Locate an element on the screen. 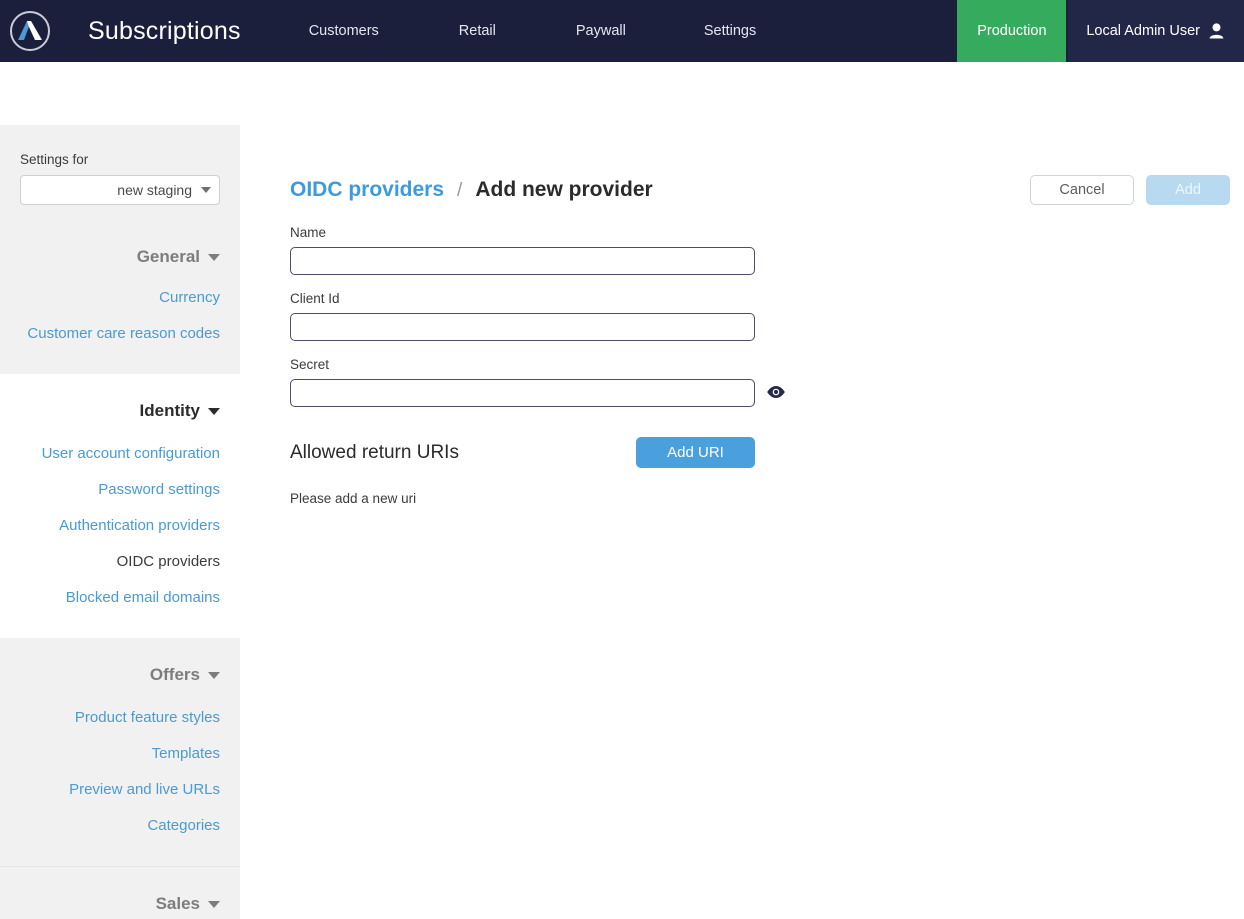  secret-field-group: Secret is located at coordinates (767, 382).